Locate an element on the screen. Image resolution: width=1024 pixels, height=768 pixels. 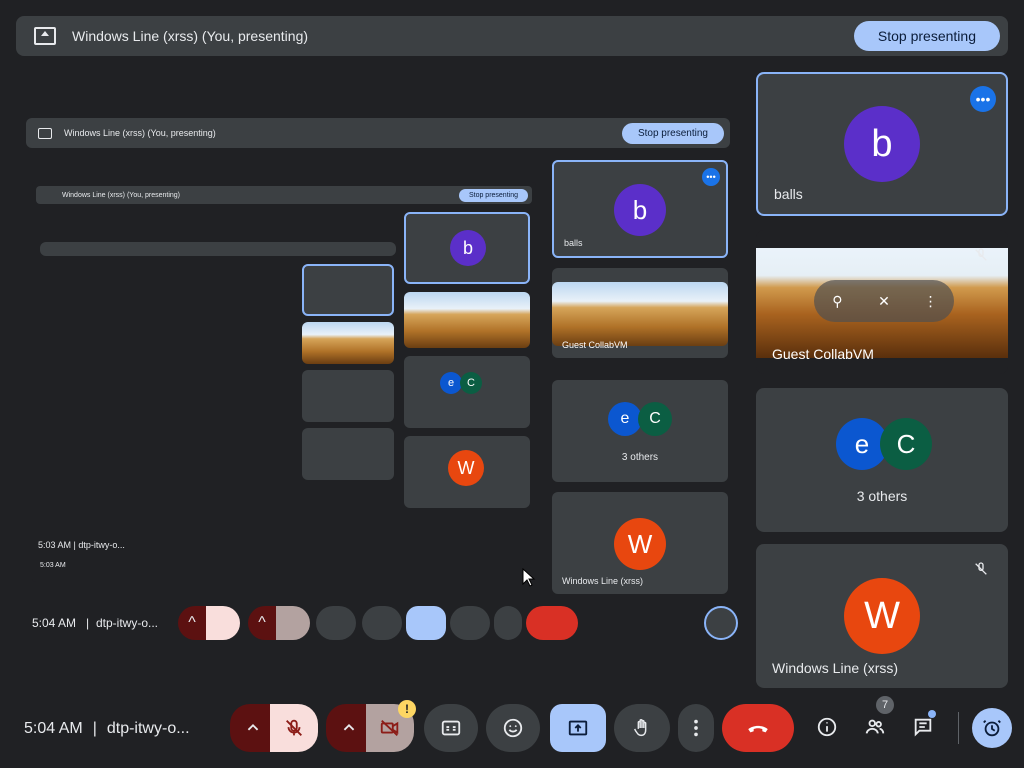
camera-off-icon is located at coordinates (293, 623).